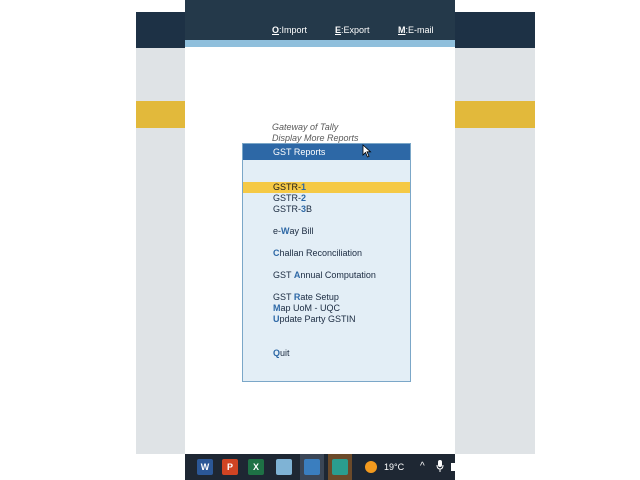 Image resolution: width=640 pixels, height=480 pixels. I want to click on background-highlight-left, so click(160, 114).